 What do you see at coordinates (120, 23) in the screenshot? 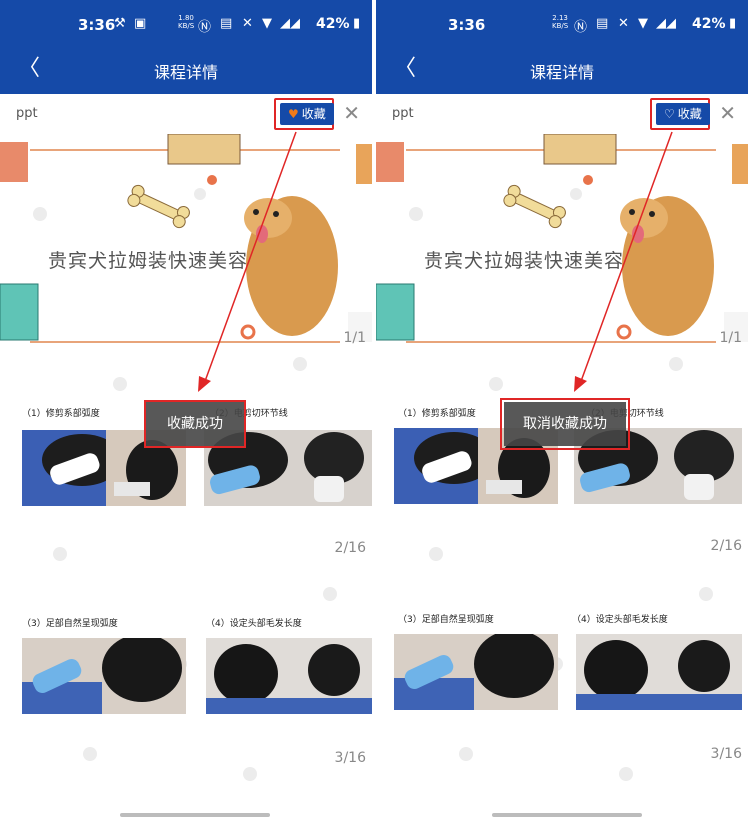
I see `usb-debug-icon: ⚒` at bounding box center [120, 23].